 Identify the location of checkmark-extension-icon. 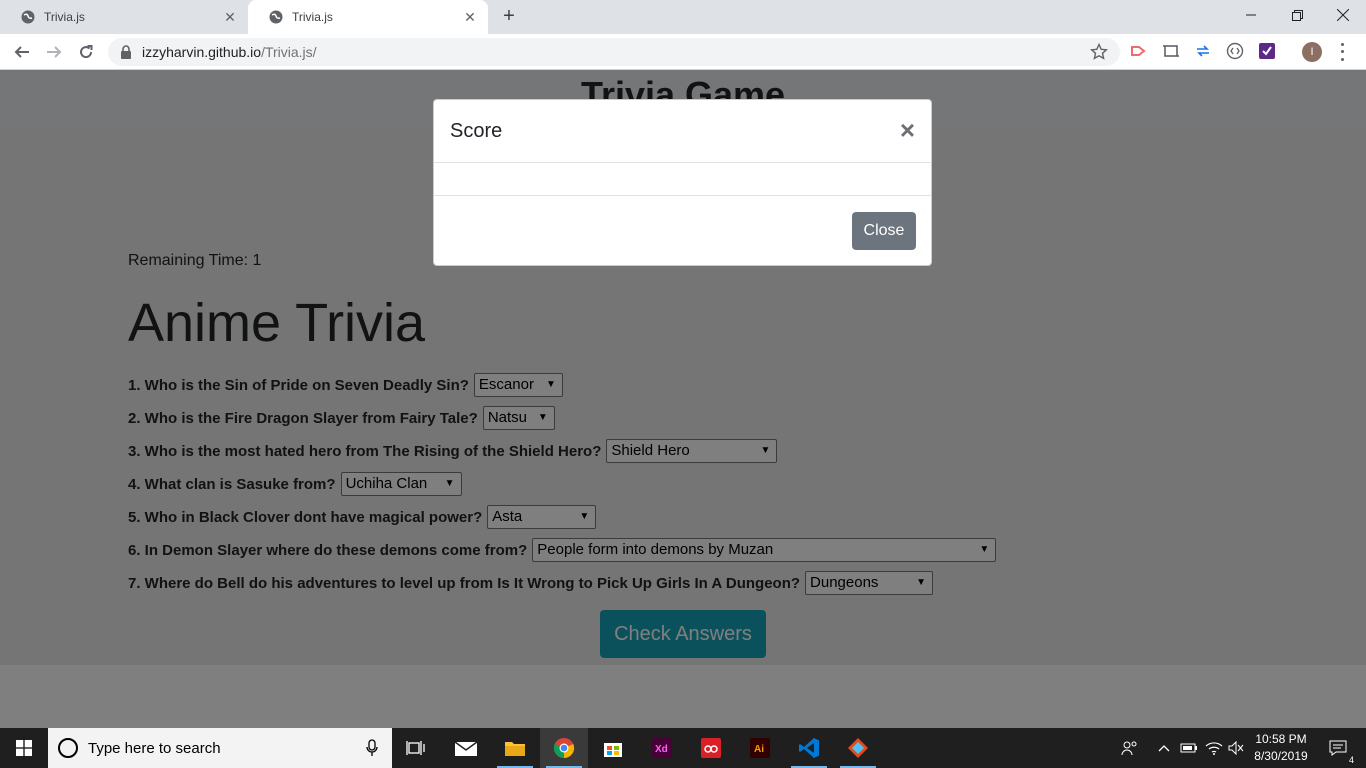
(1267, 51).